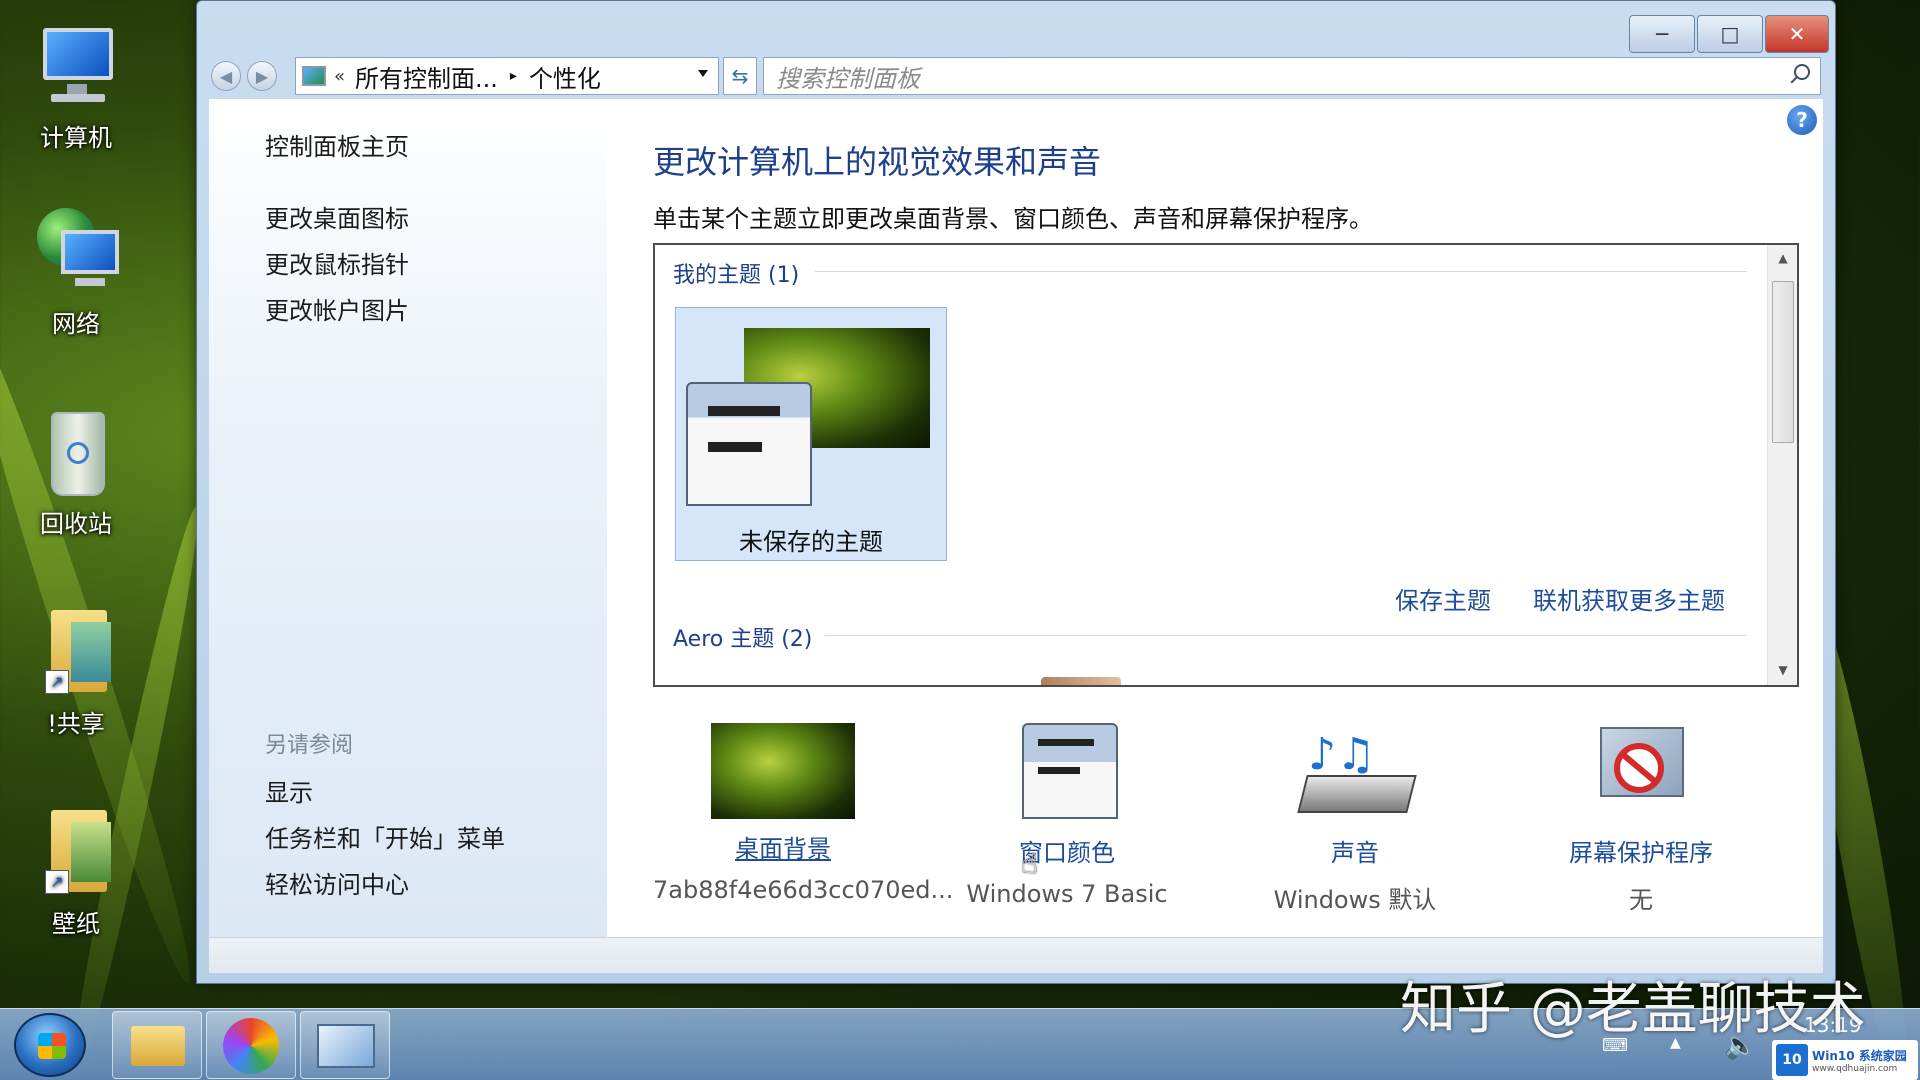 The image size is (1920, 1080). I want to click on unsaved-theme-tile: 未保存的主题, so click(811, 434).